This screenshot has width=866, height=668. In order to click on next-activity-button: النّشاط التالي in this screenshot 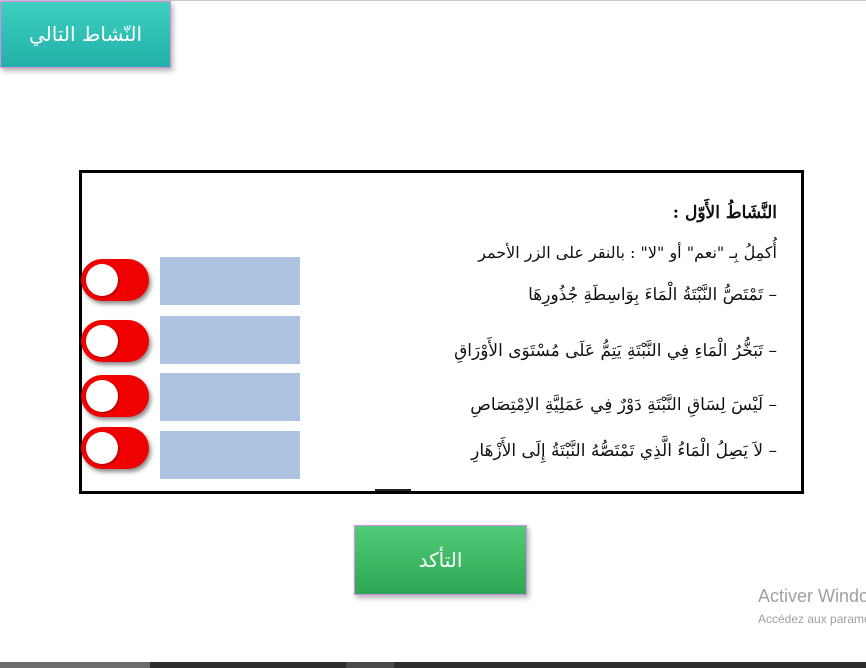, I will do `click(85, 34)`.